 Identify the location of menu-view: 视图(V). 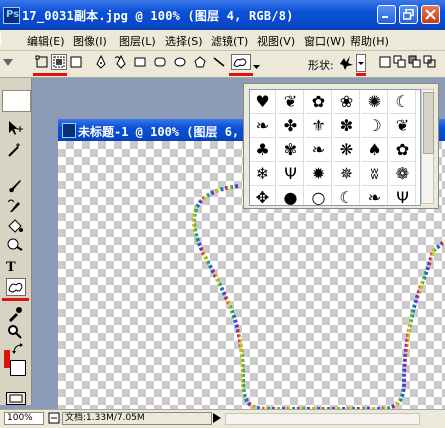
(276, 41).